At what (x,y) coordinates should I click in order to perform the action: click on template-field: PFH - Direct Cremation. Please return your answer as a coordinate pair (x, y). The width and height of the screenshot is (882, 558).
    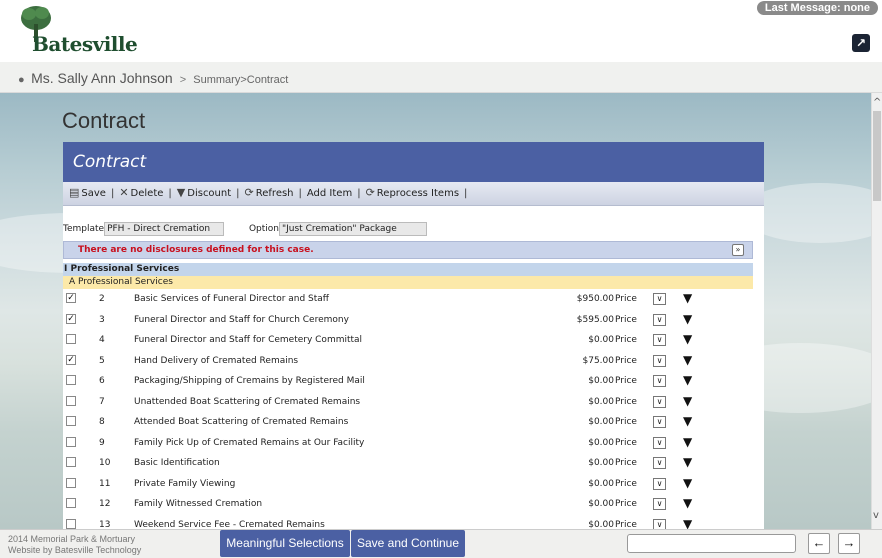
    Looking at the image, I should click on (164, 229).